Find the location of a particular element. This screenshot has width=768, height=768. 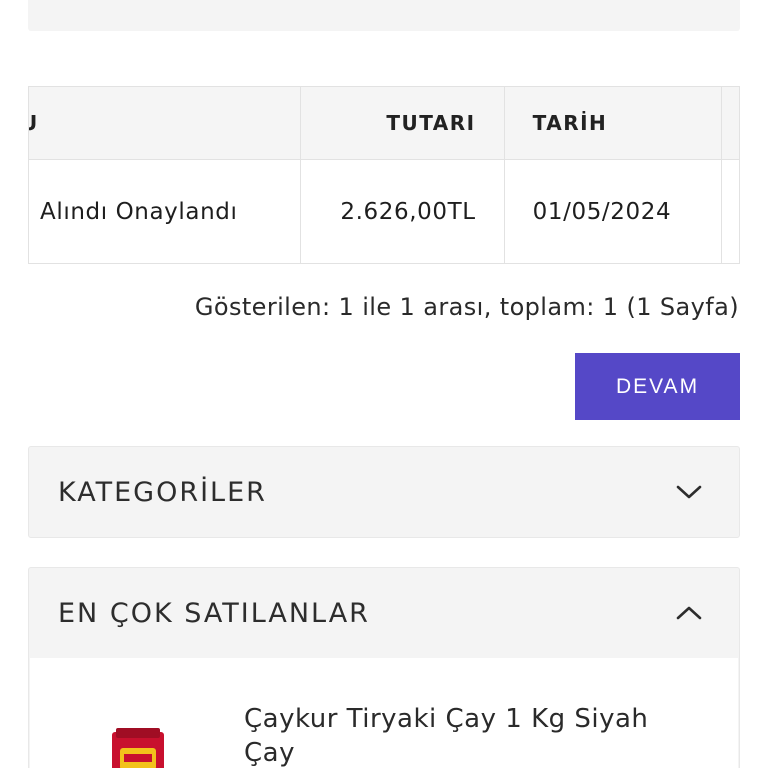

table-header-row: U TUTARI TARİH is located at coordinates (384, 123).